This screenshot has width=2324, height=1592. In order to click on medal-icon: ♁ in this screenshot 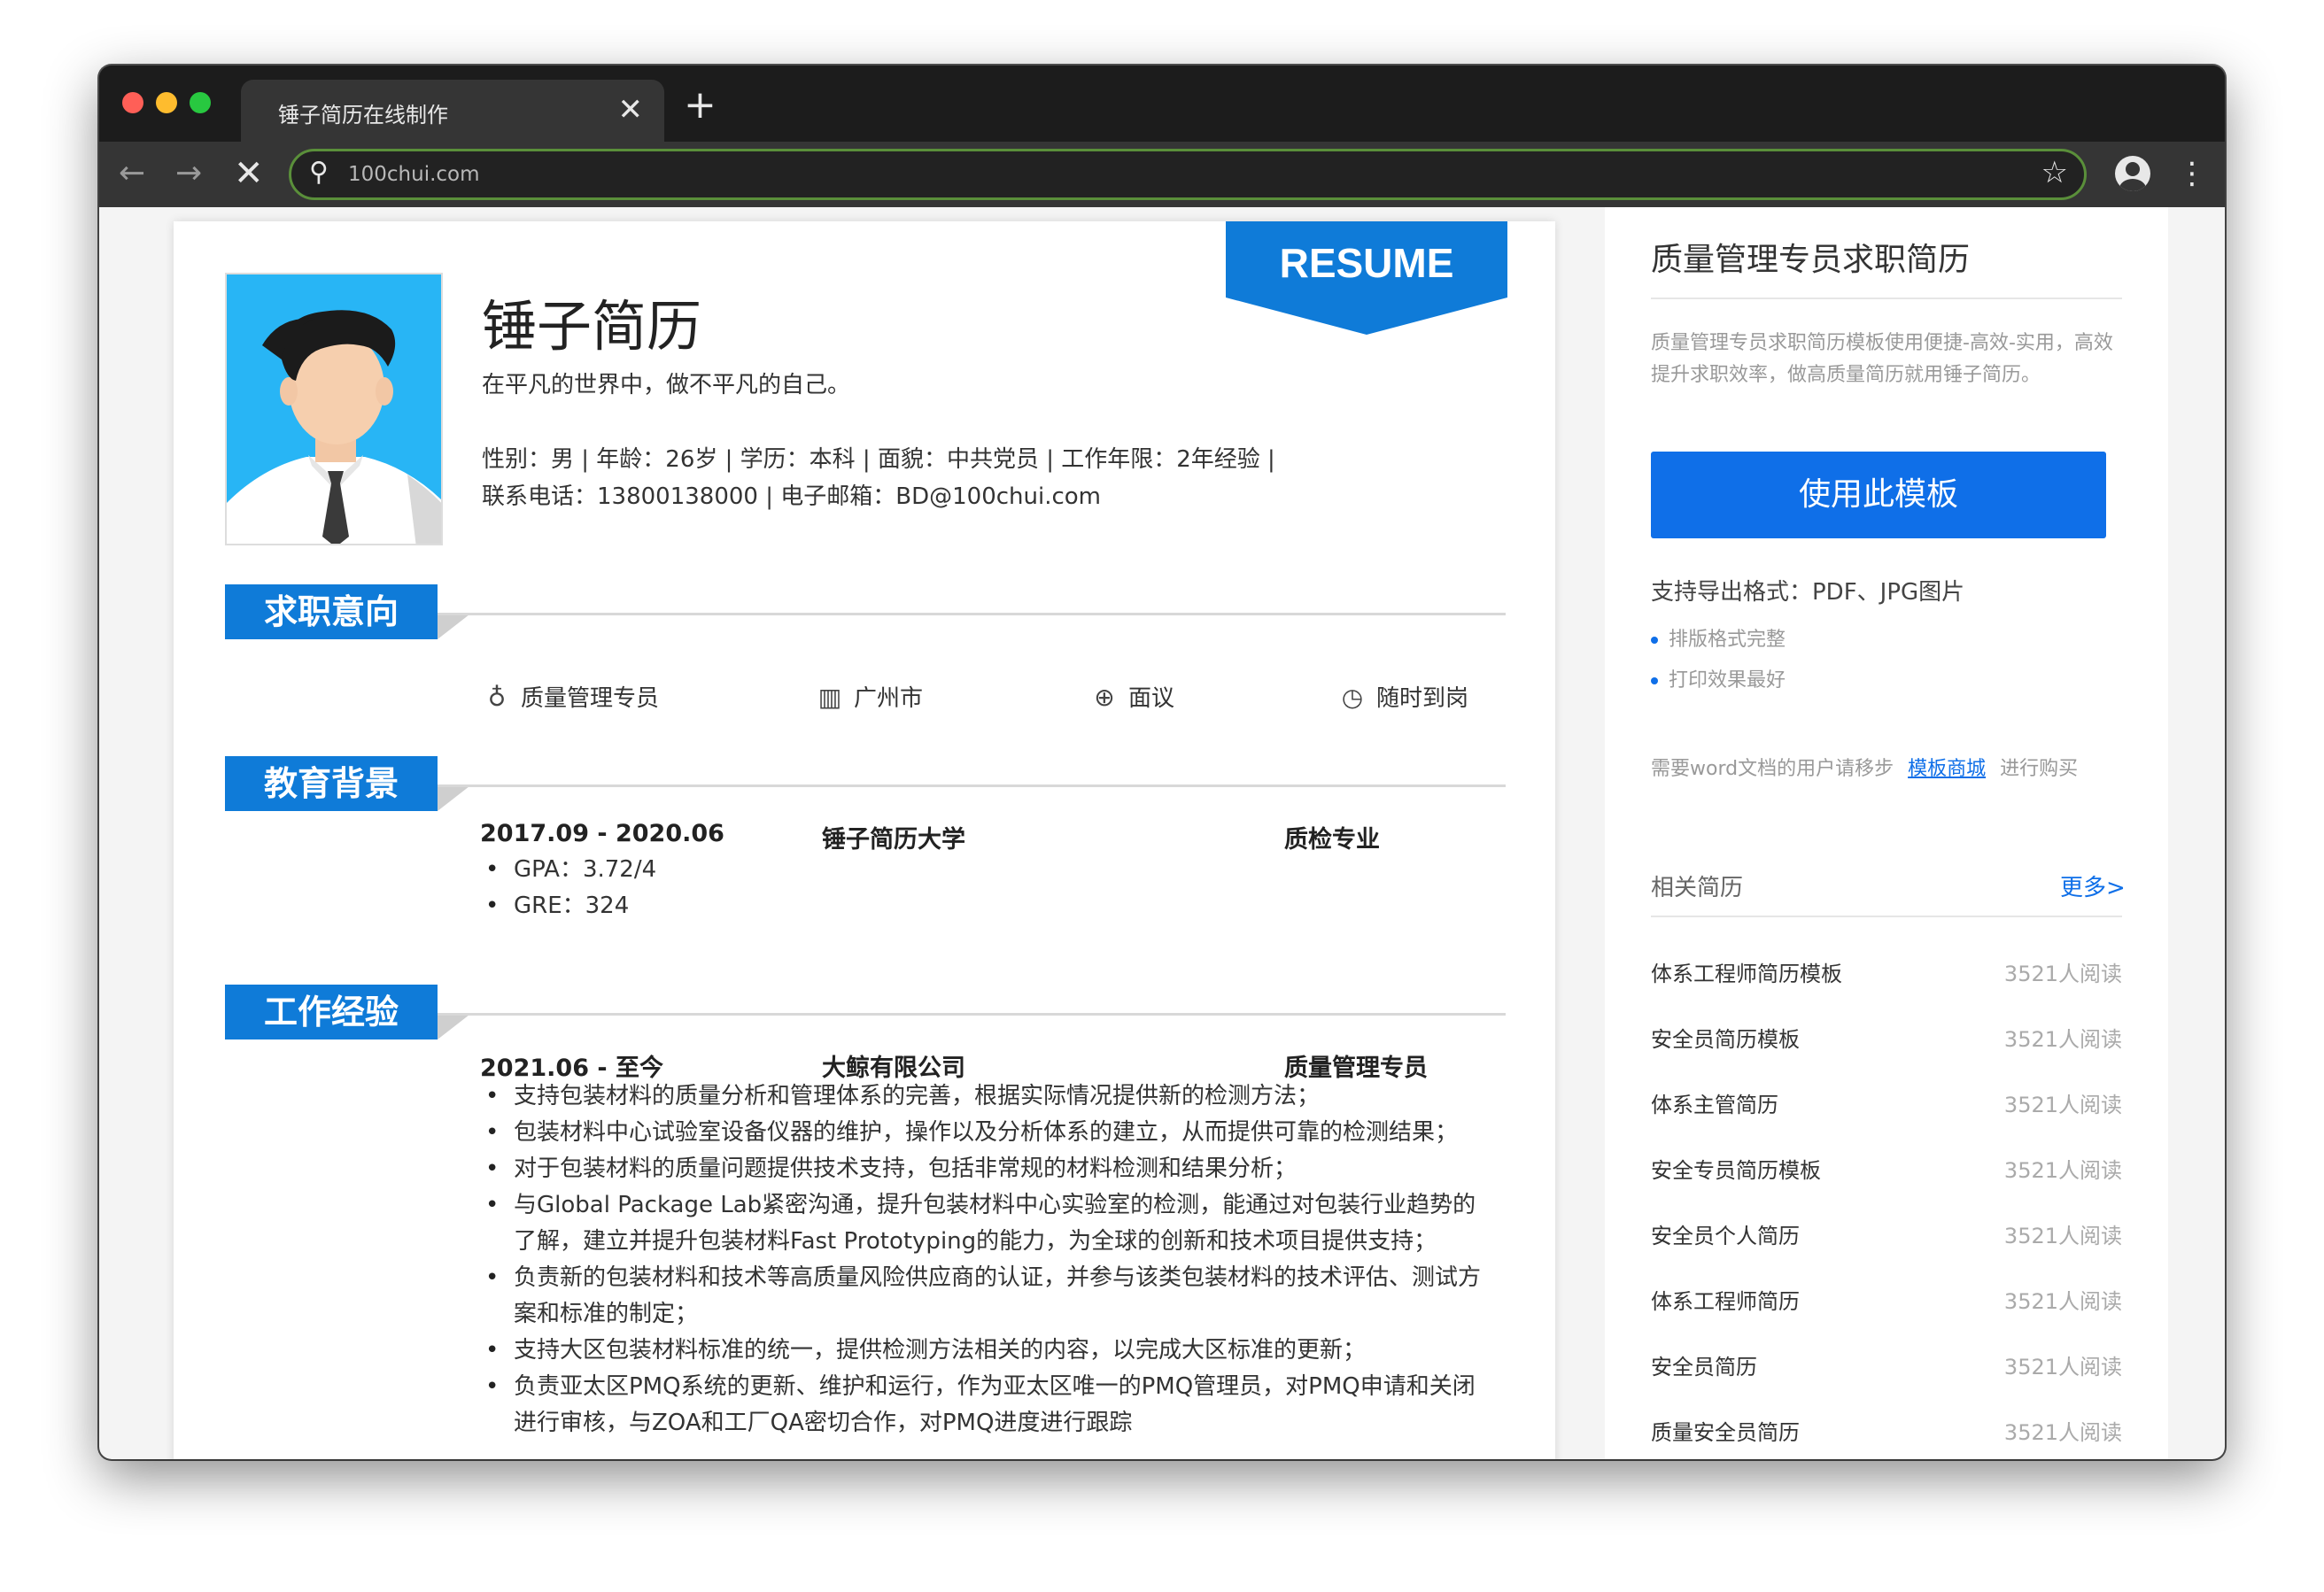, I will do `click(497, 697)`.